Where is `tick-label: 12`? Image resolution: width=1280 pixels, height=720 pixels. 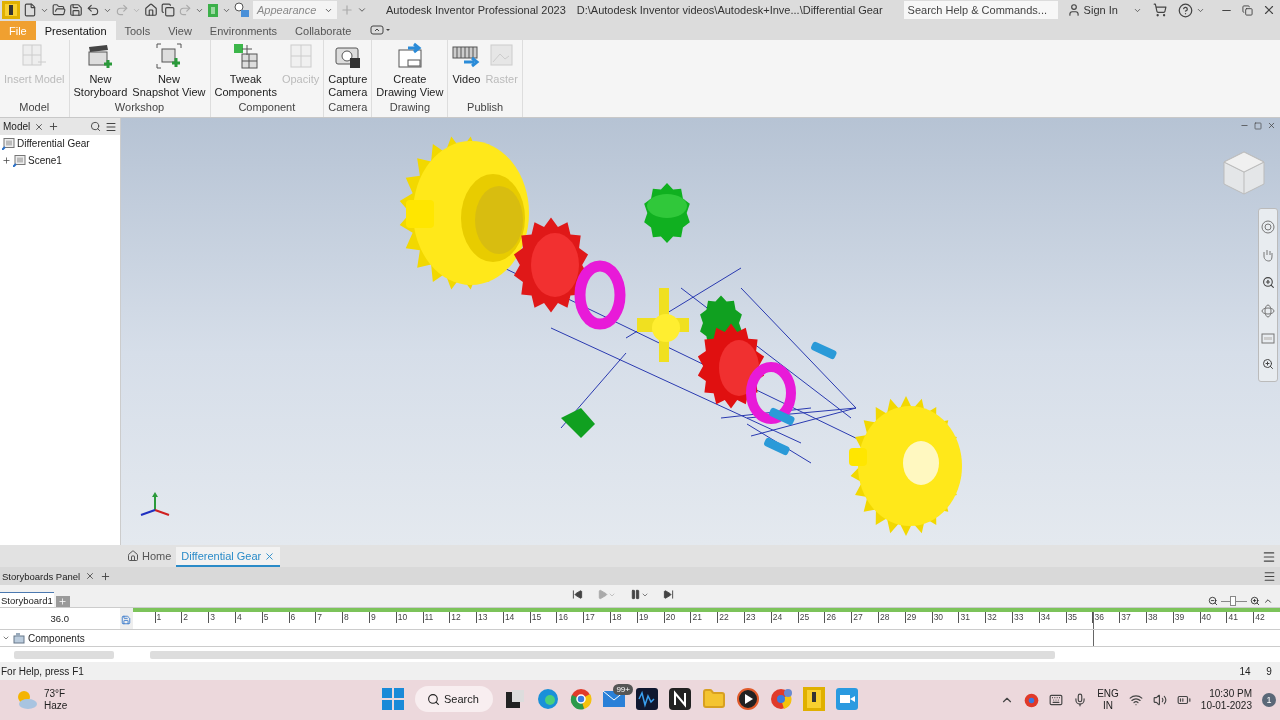
tick-label: 12 is located at coordinates (463, 617).